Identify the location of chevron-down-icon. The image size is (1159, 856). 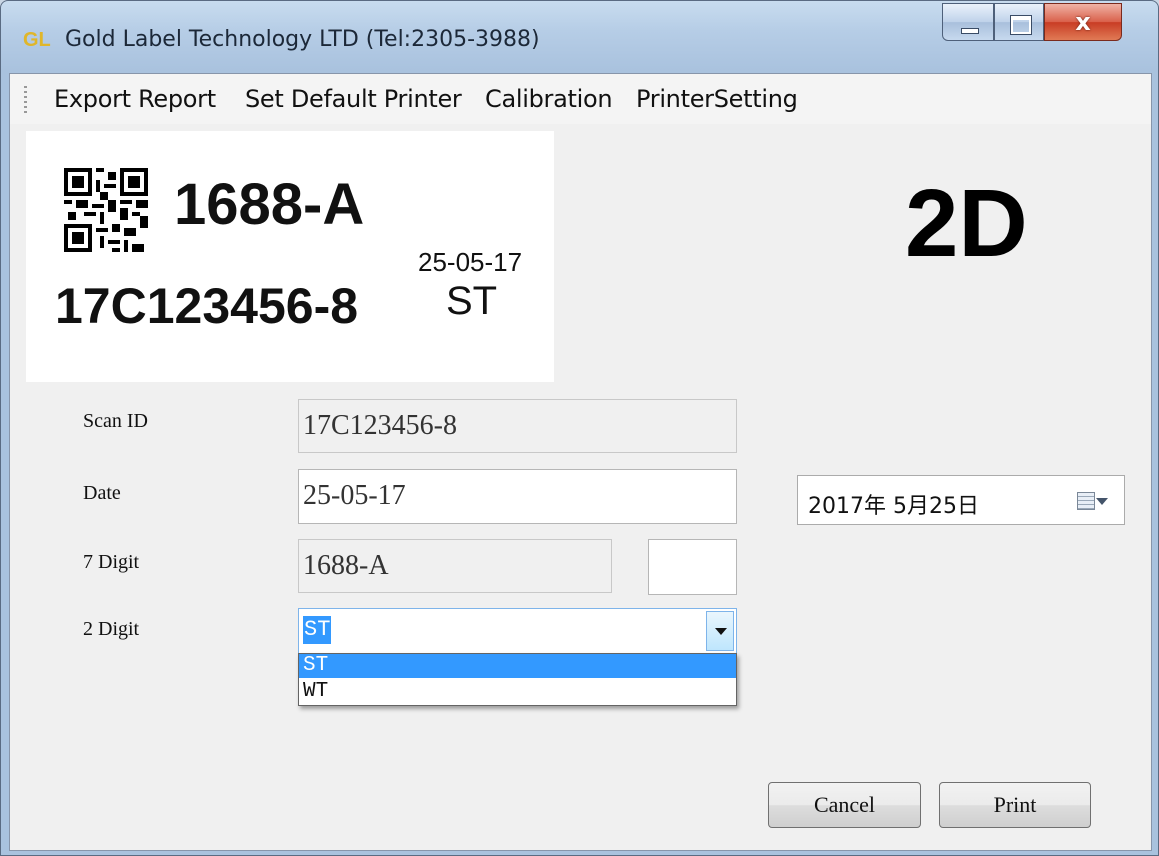
(720, 631).